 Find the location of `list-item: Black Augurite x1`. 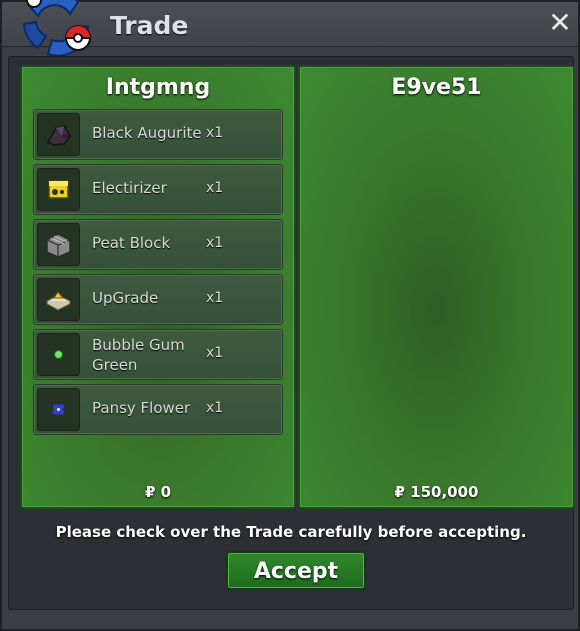

list-item: Black Augurite x1 is located at coordinates (158, 134).